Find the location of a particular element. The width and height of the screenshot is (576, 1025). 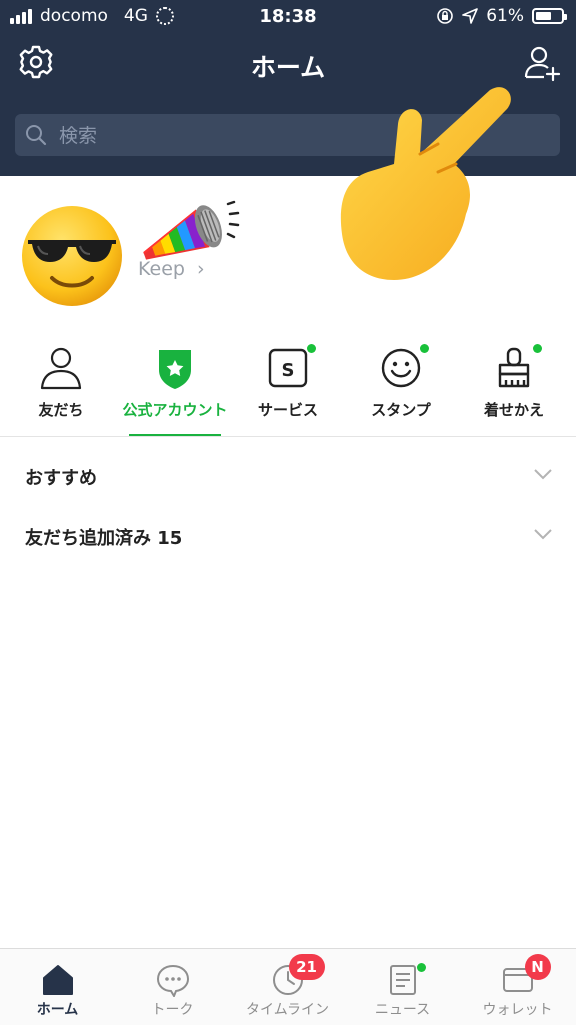

status-right: 61% is located at coordinates (501, 16).